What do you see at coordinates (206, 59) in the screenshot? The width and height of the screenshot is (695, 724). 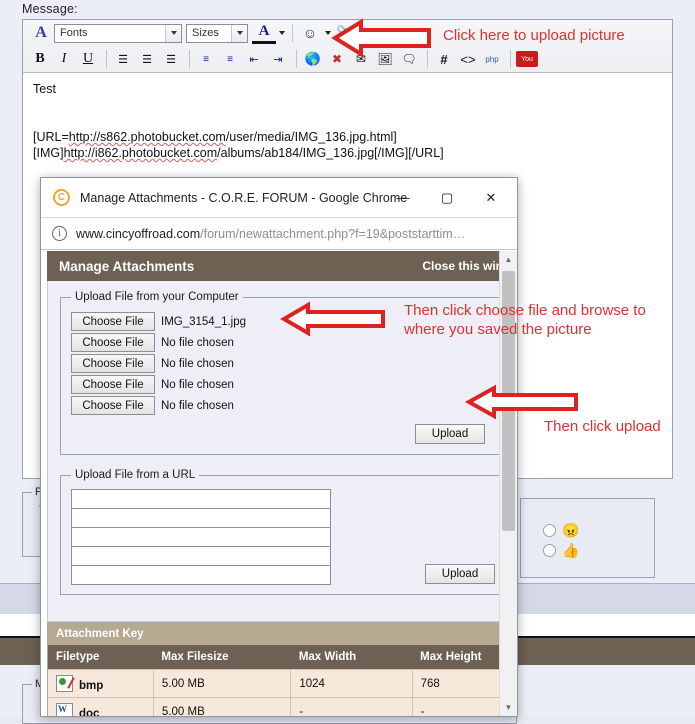 I see `ordered-list-button: ≡` at bounding box center [206, 59].